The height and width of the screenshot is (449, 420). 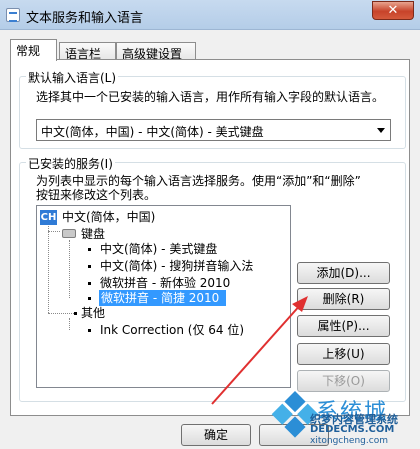 What do you see at coordinates (210, 97) in the screenshot?
I see `default-language-description: 选择其中一个已安装的输入语言，用作所有输入字段的默认语言。` at bounding box center [210, 97].